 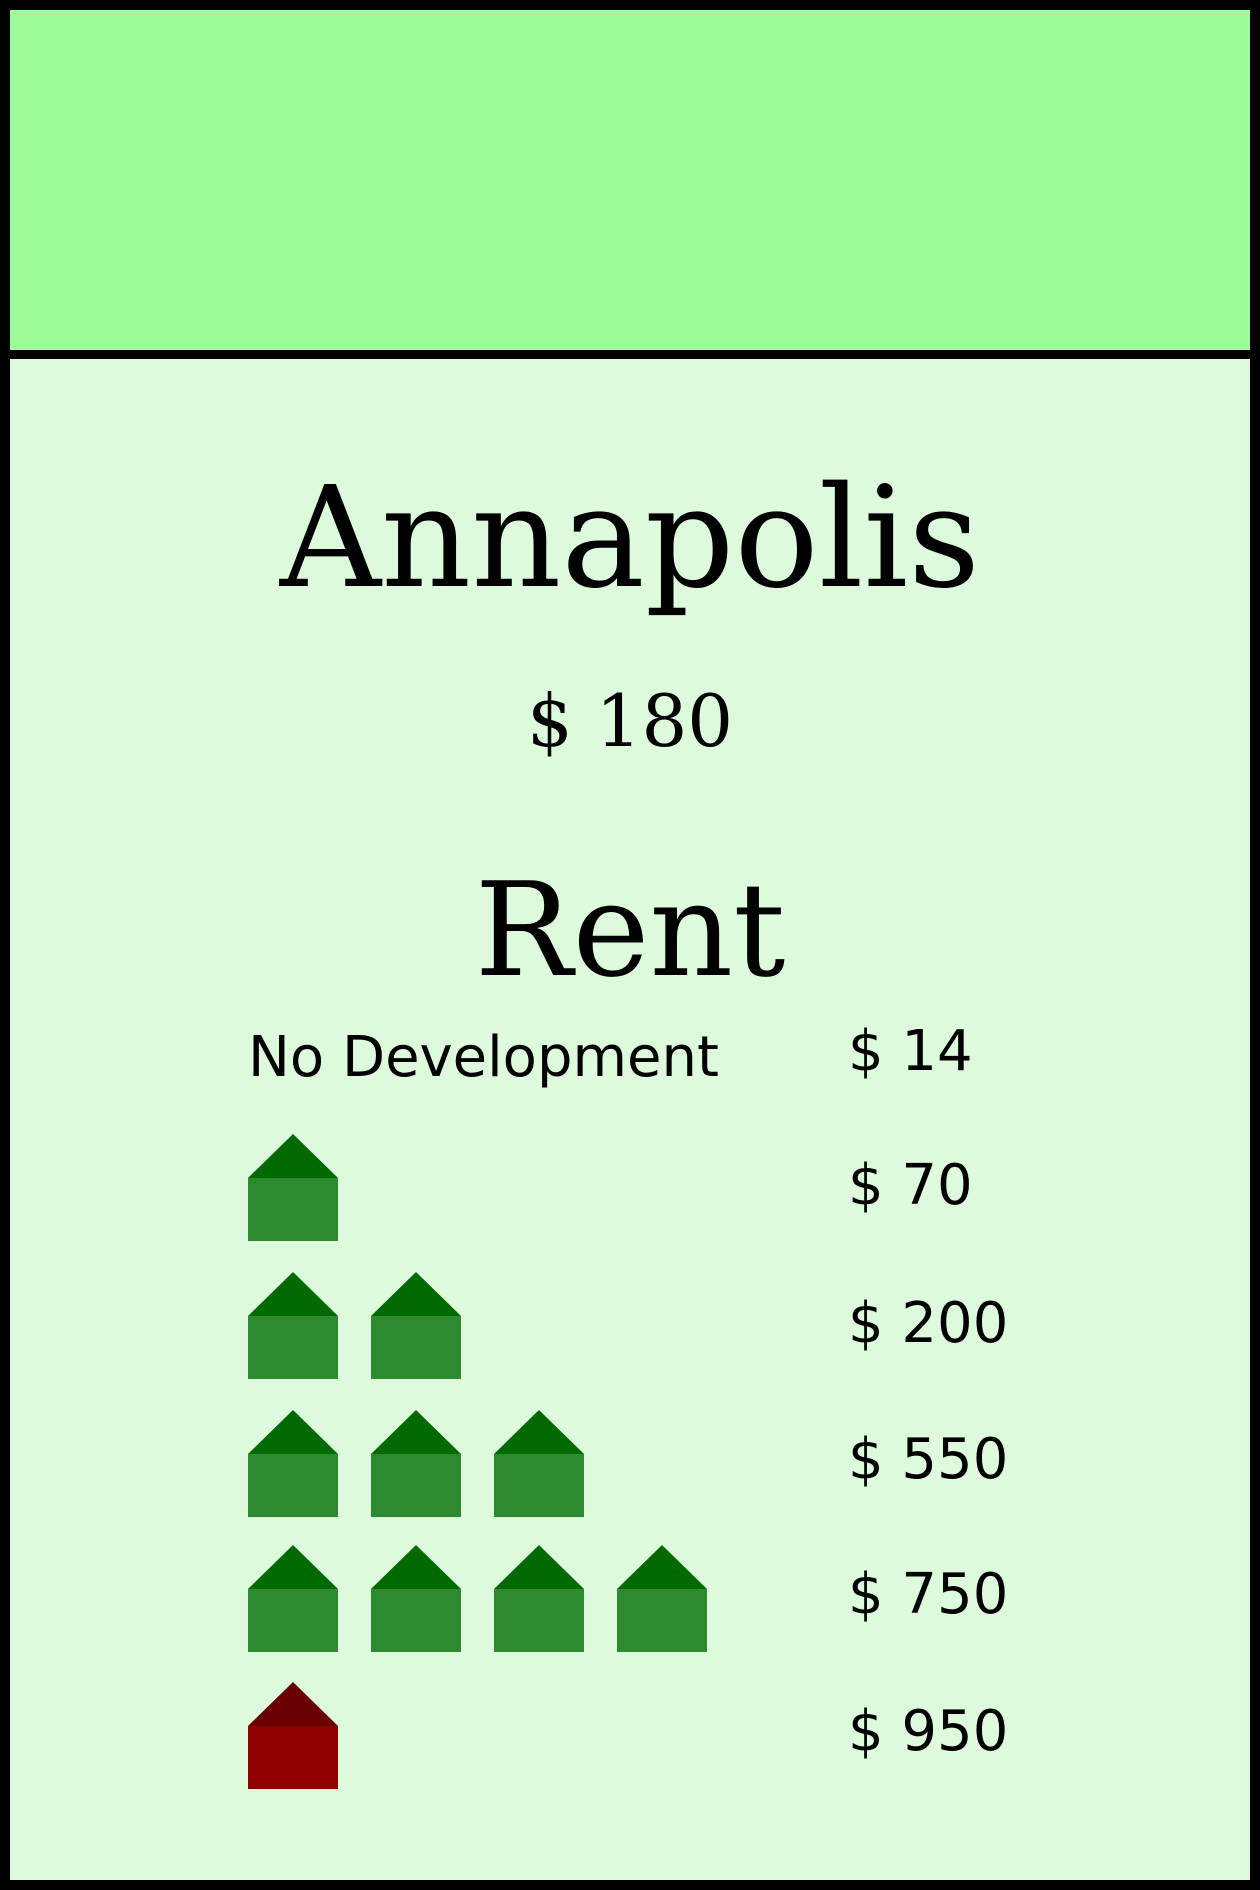 I want to click on rent-row-3-houses: $ 550, so click(x=648, y=1465).